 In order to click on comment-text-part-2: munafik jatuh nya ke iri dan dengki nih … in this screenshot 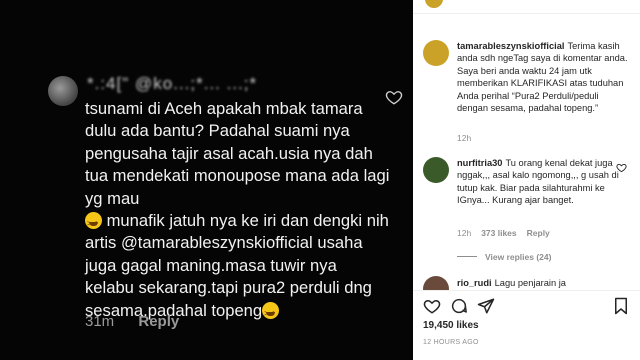, I will do `click(237, 265)`.